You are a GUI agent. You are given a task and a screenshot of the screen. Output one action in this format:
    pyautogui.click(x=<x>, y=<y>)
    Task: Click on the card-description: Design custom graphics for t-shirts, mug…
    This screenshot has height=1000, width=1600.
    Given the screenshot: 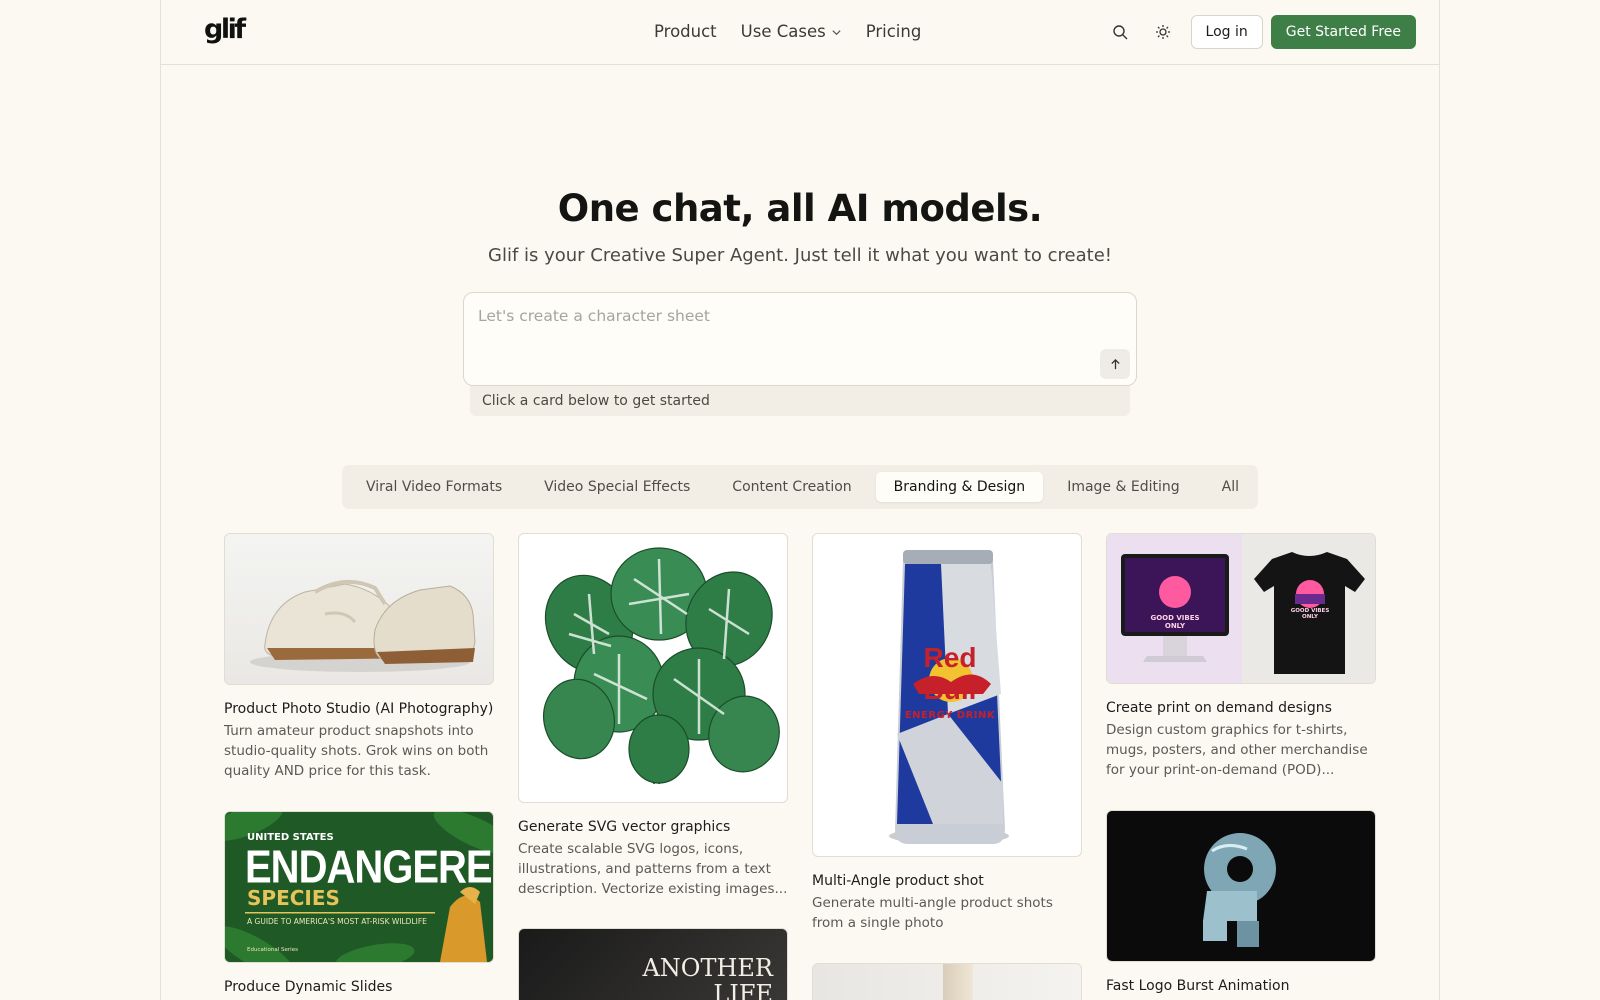 What is the action you would take?
    pyautogui.click(x=1237, y=750)
    